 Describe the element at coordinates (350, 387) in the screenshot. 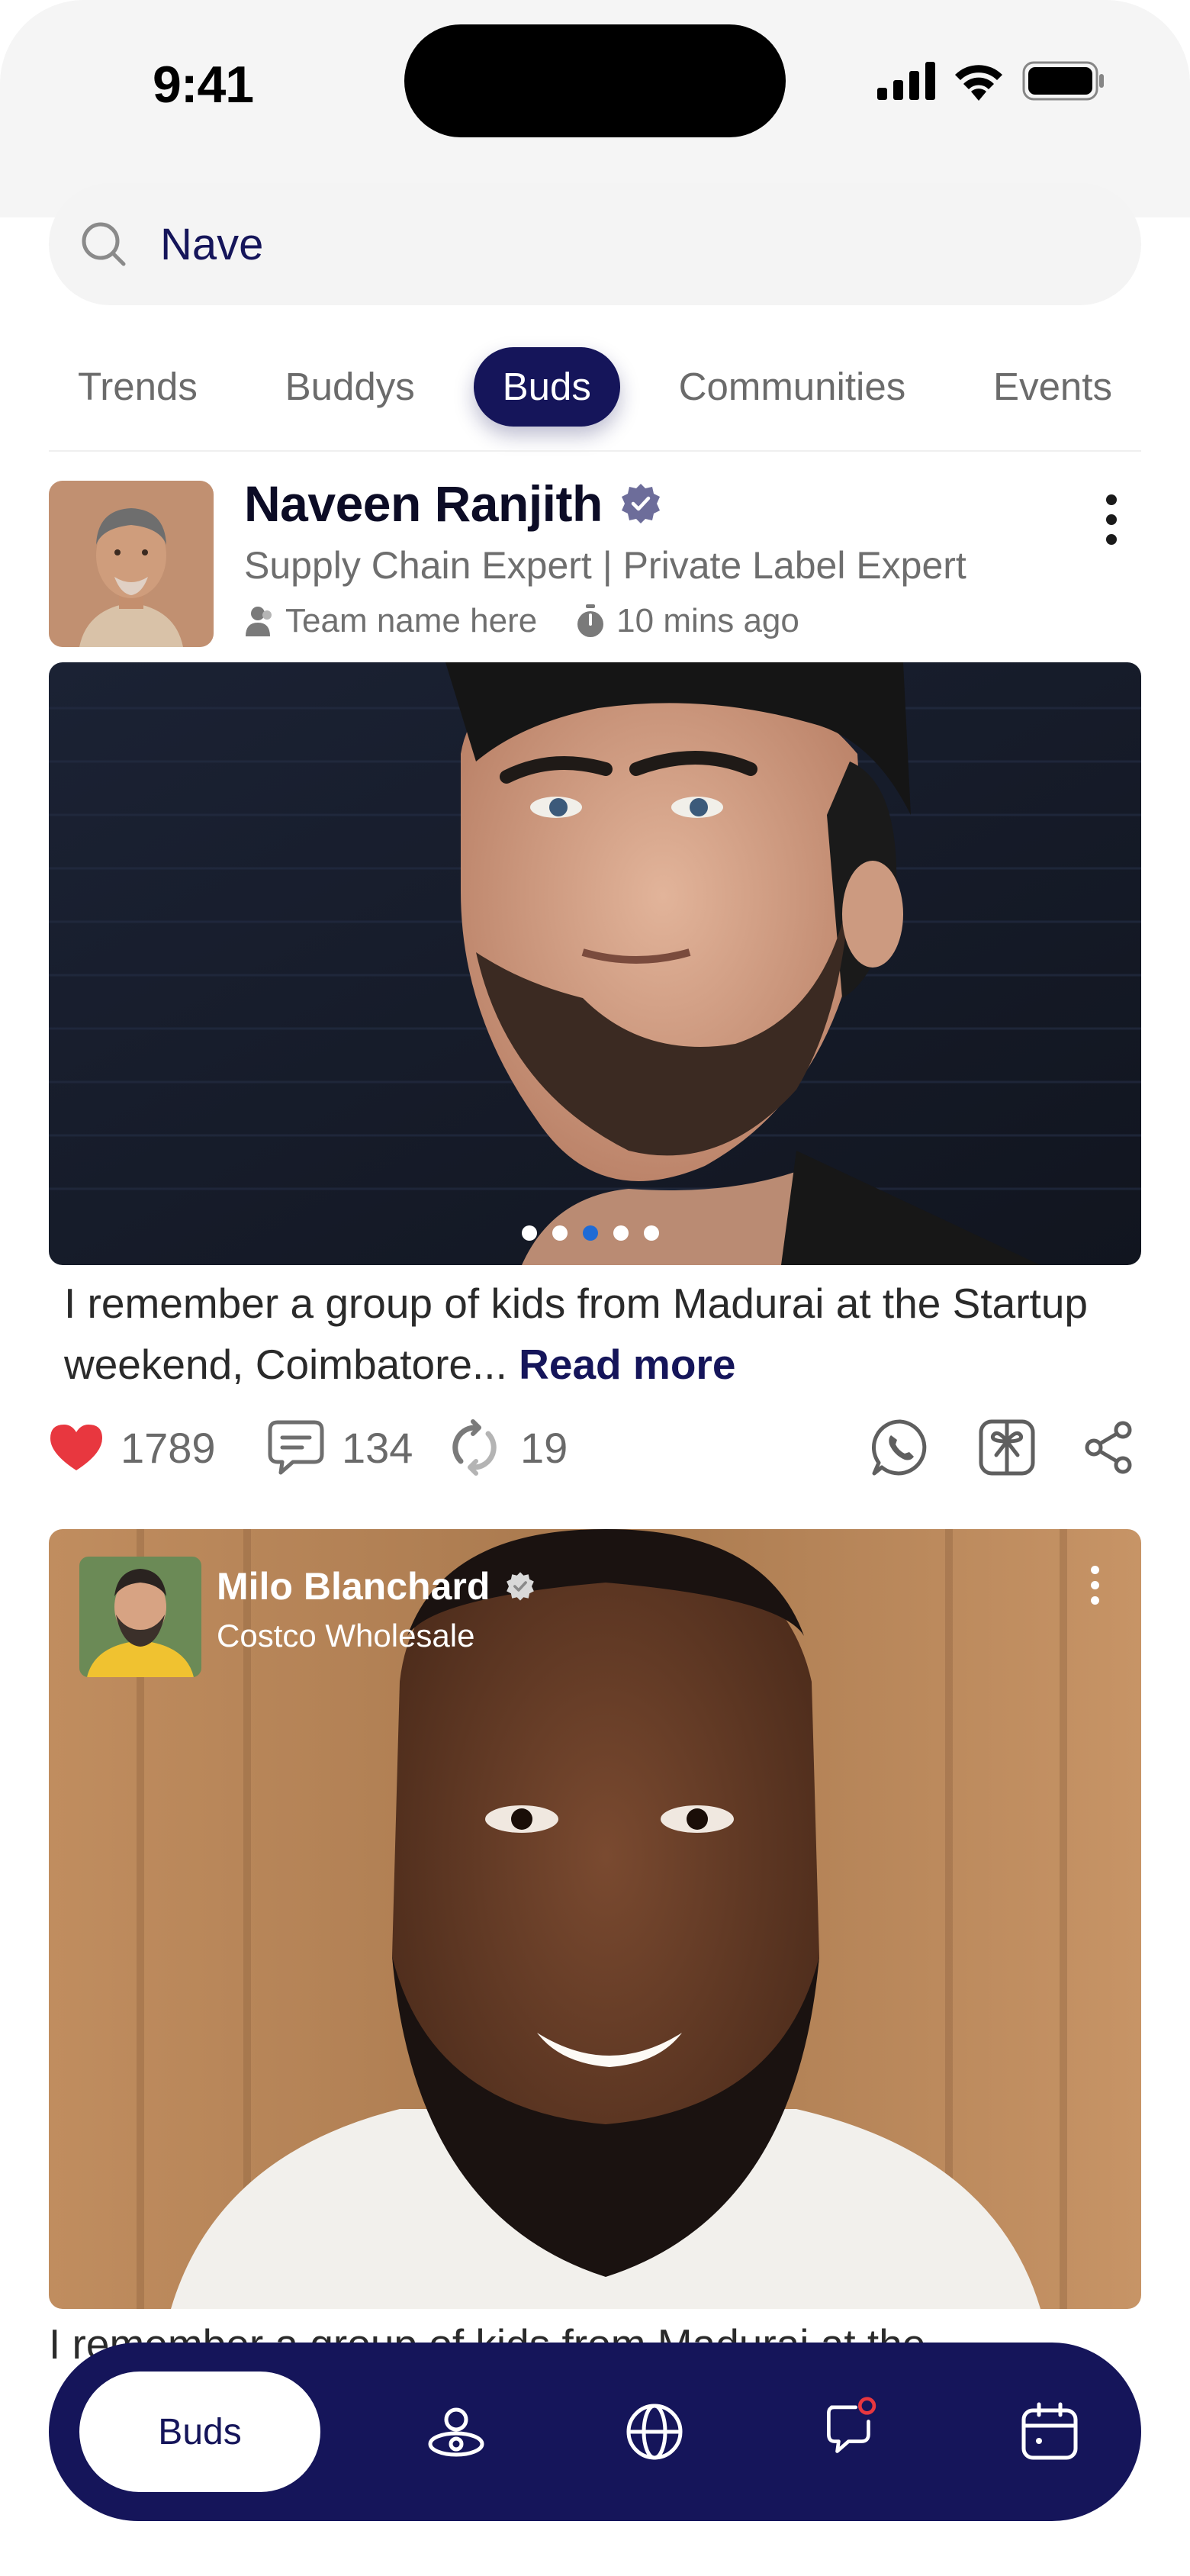

I see `tab-buddys: Buddys` at that location.